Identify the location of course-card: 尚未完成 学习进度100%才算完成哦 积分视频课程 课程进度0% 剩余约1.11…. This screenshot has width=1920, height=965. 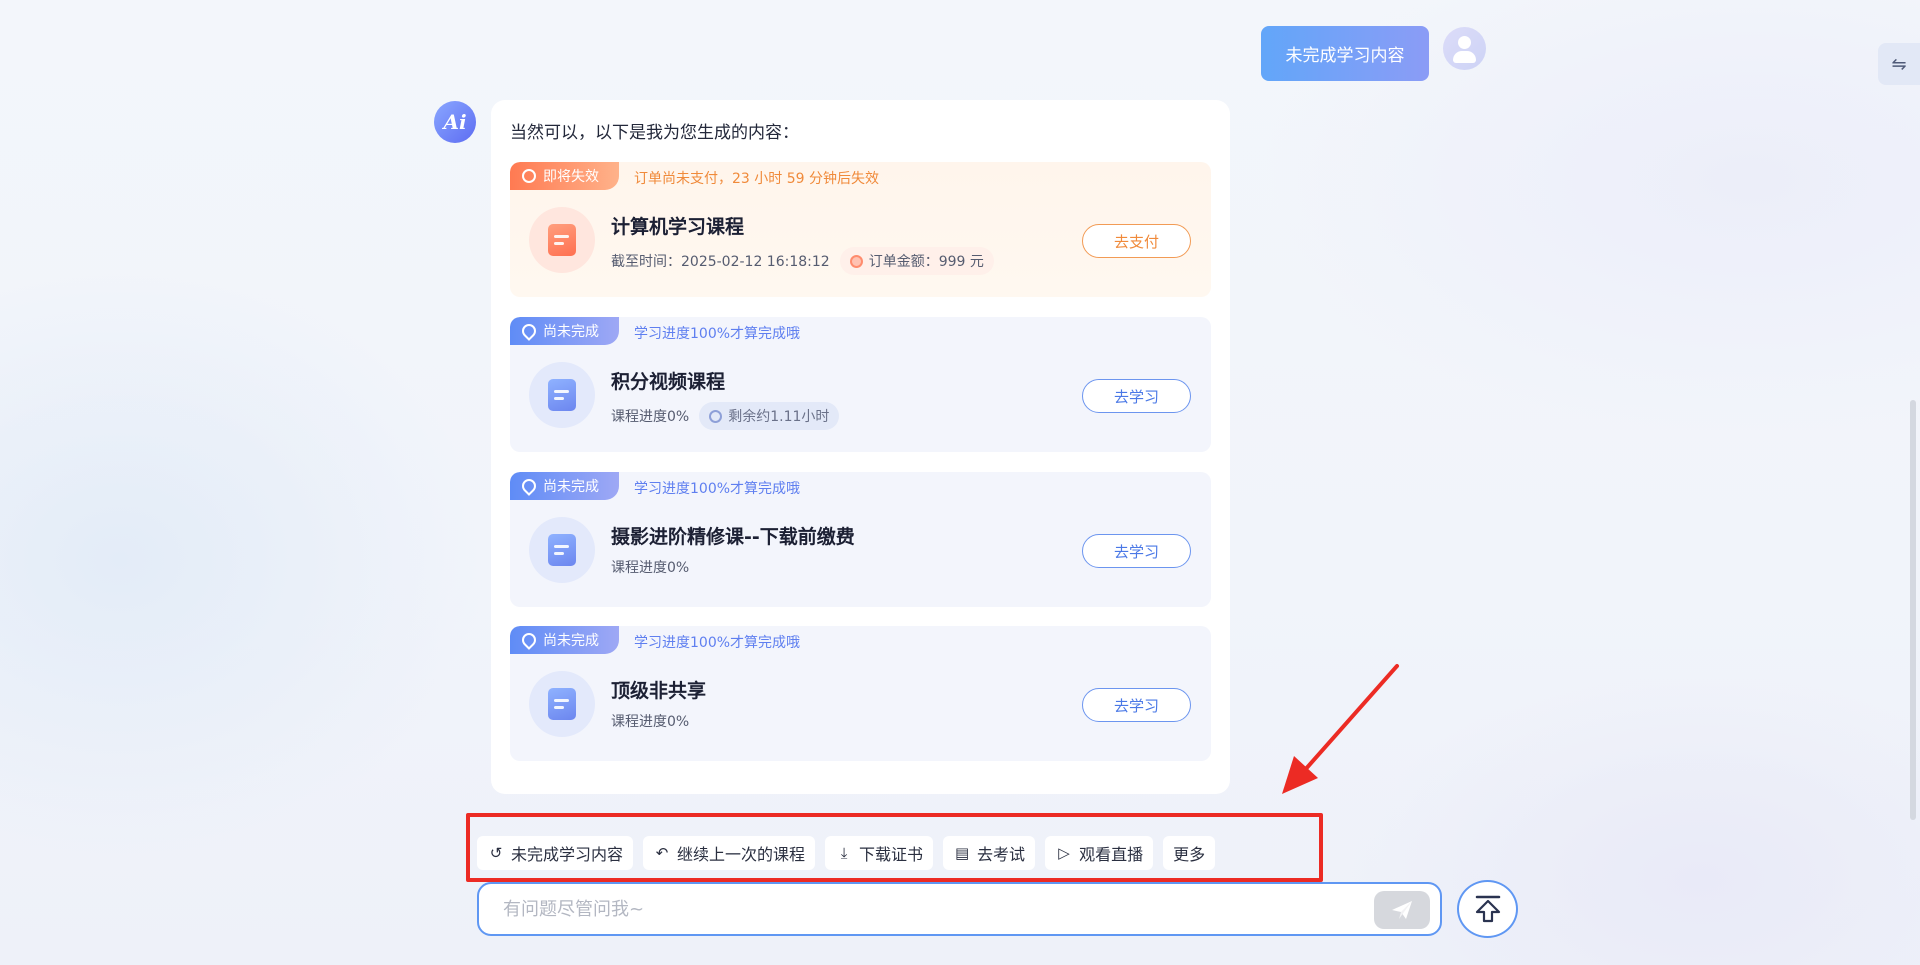
(860, 384).